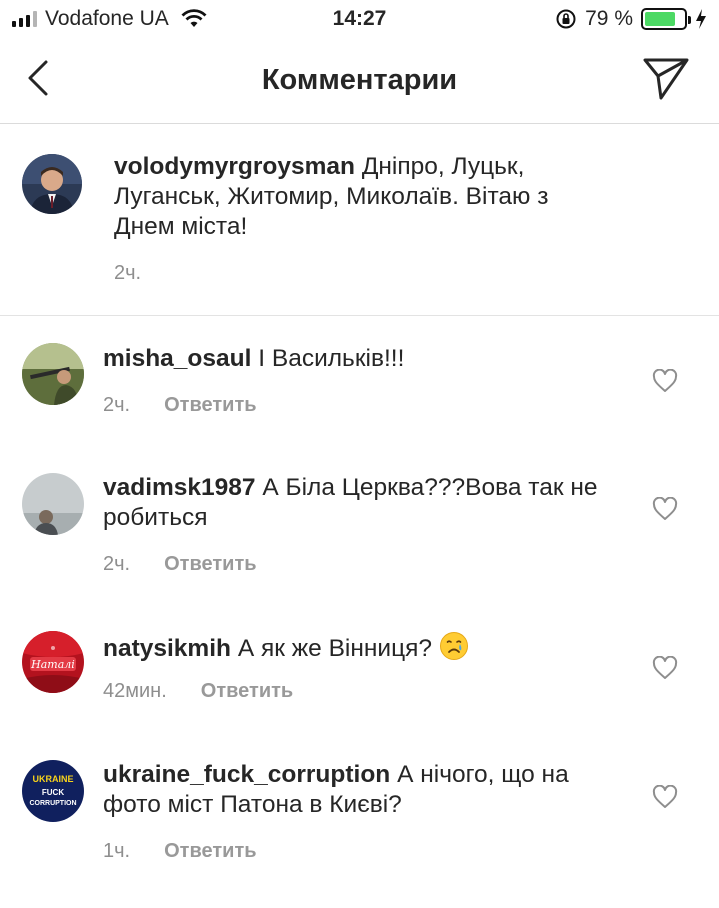 The width and height of the screenshot is (719, 908). I want to click on battery-icon, so click(666, 19).